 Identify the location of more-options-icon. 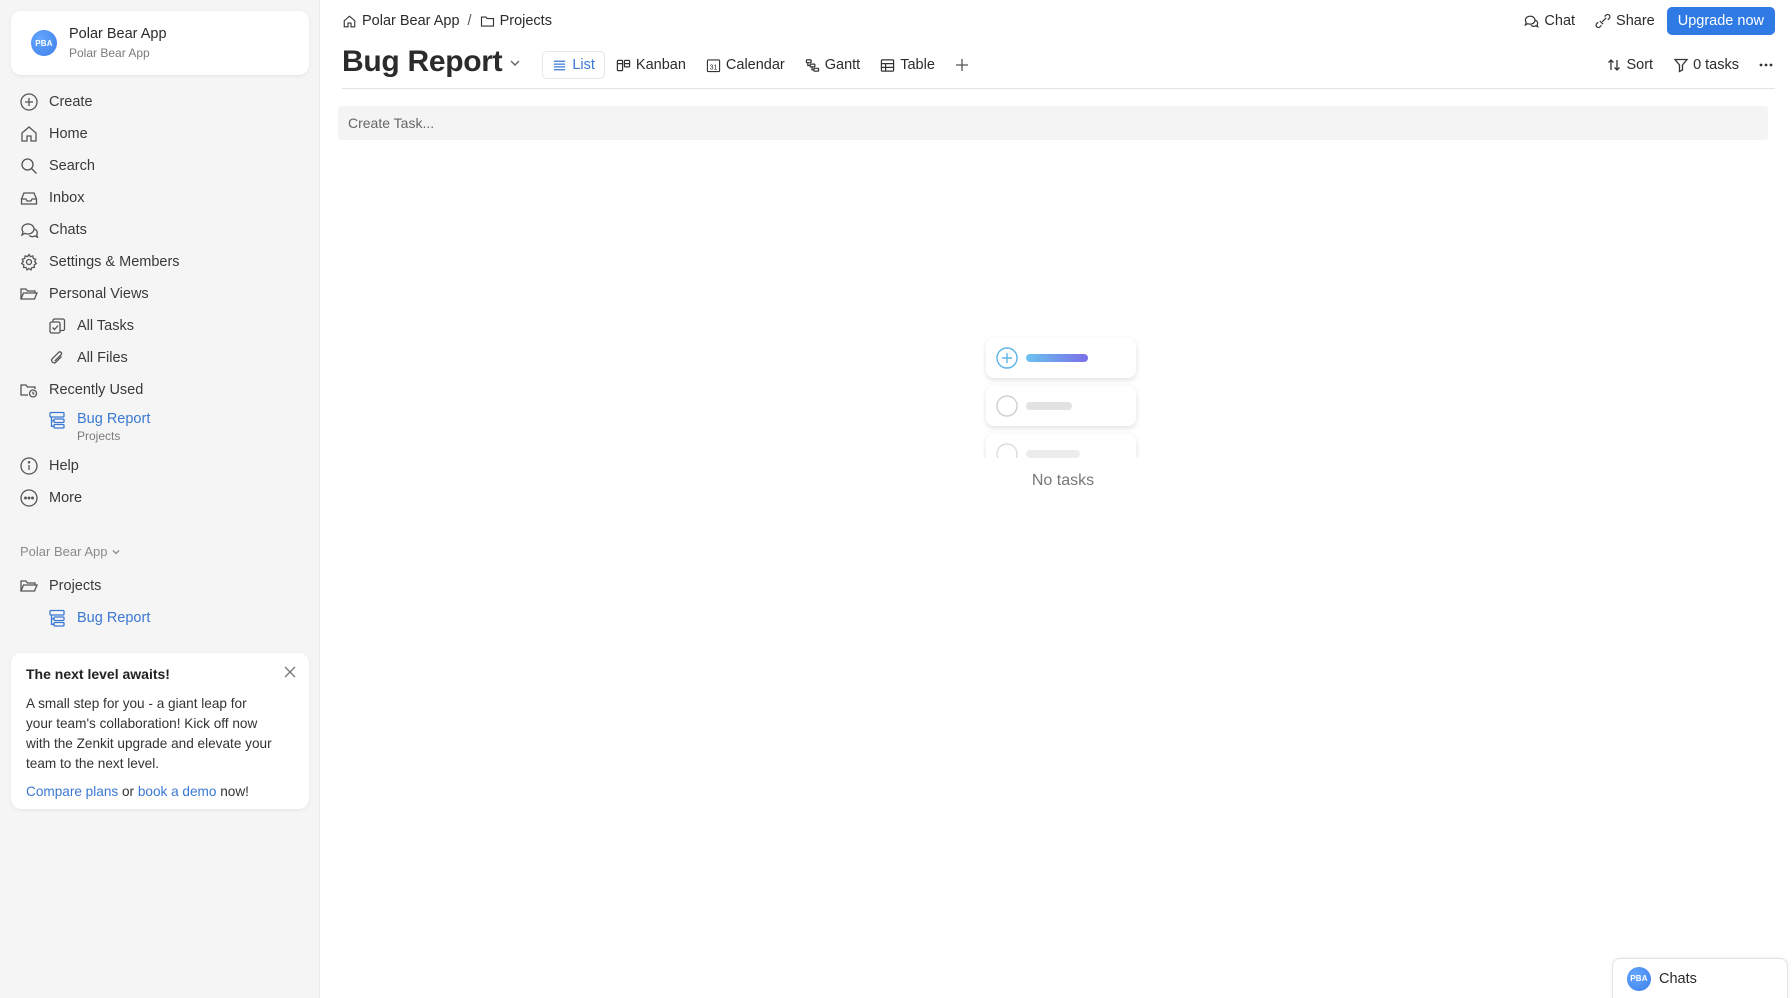
(1766, 65).